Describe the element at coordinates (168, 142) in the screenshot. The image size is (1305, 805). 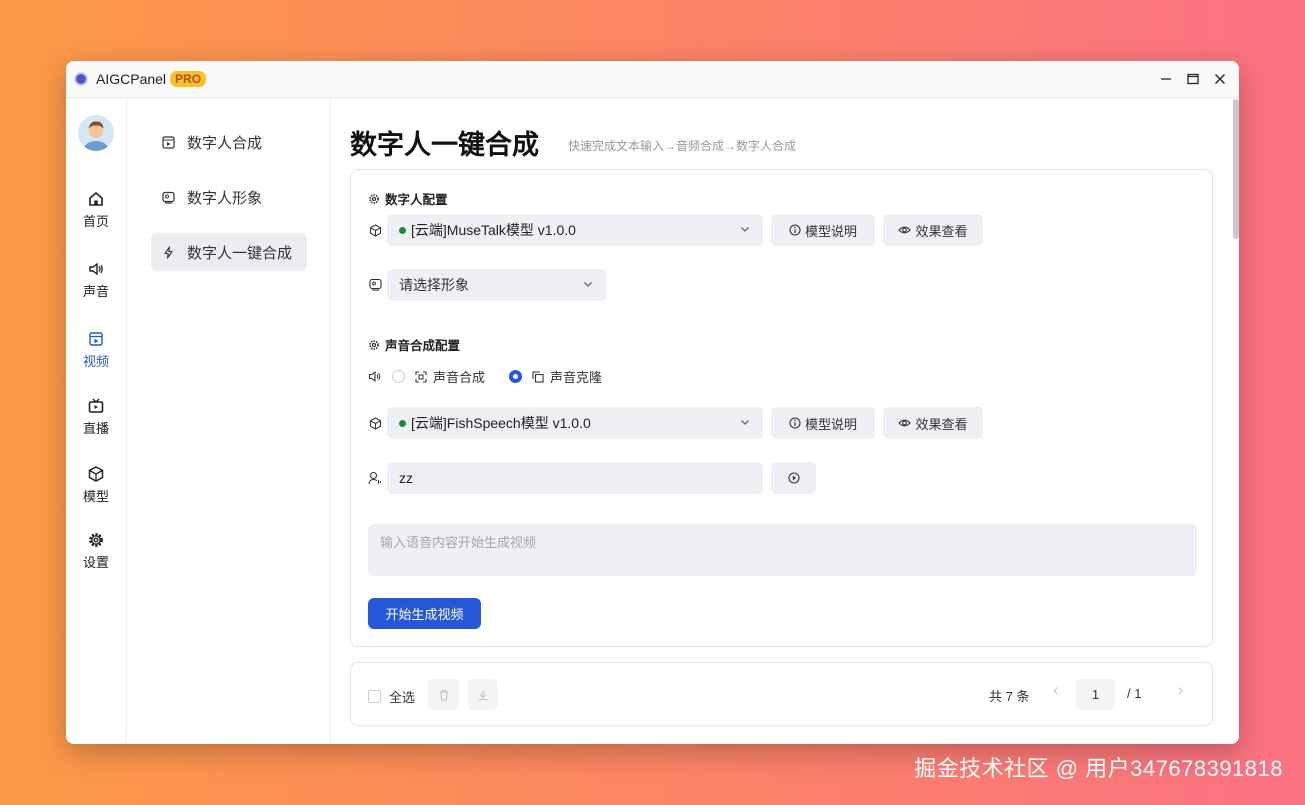
I see `video-frame-icon` at that location.